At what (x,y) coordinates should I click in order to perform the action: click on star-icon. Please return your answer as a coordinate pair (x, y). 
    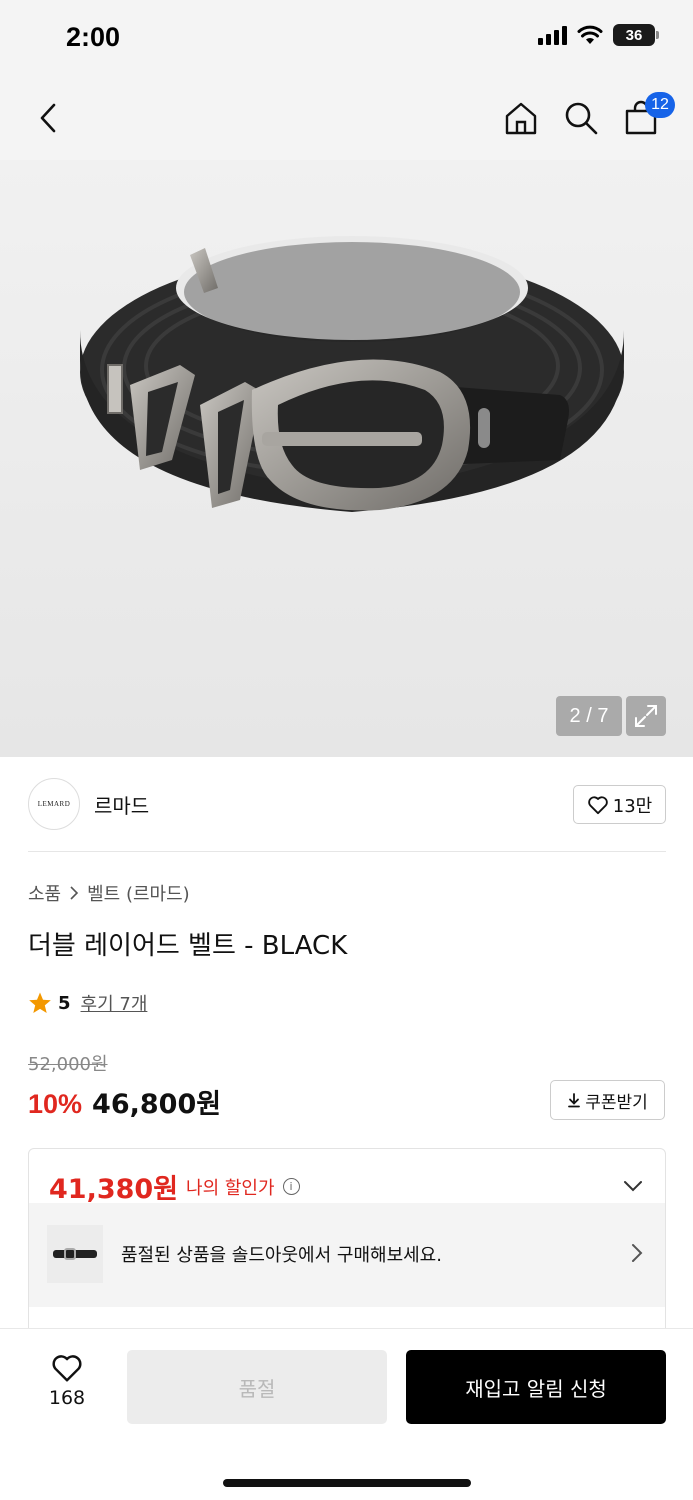
    Looking at the image, I should click on (40, 1002).